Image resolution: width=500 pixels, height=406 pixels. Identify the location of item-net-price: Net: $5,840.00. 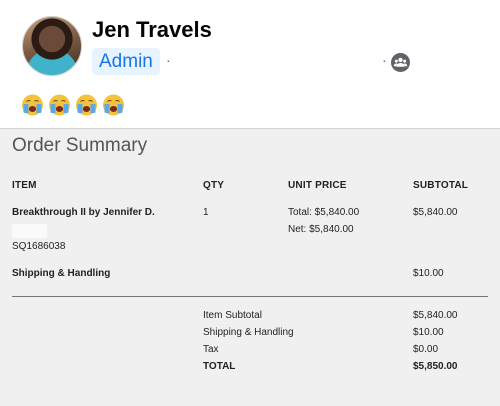
(321, 229).